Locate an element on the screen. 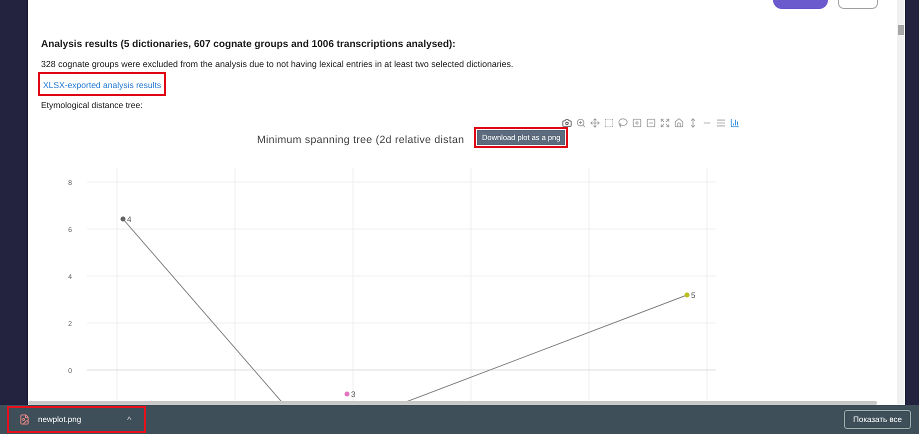  point-label: 4 is located at coordinates (129, 219).